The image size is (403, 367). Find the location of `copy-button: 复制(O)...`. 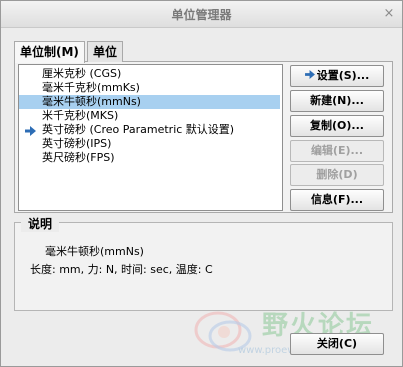

copy-button: 复制(O)... is located at coordinates (337, 126).